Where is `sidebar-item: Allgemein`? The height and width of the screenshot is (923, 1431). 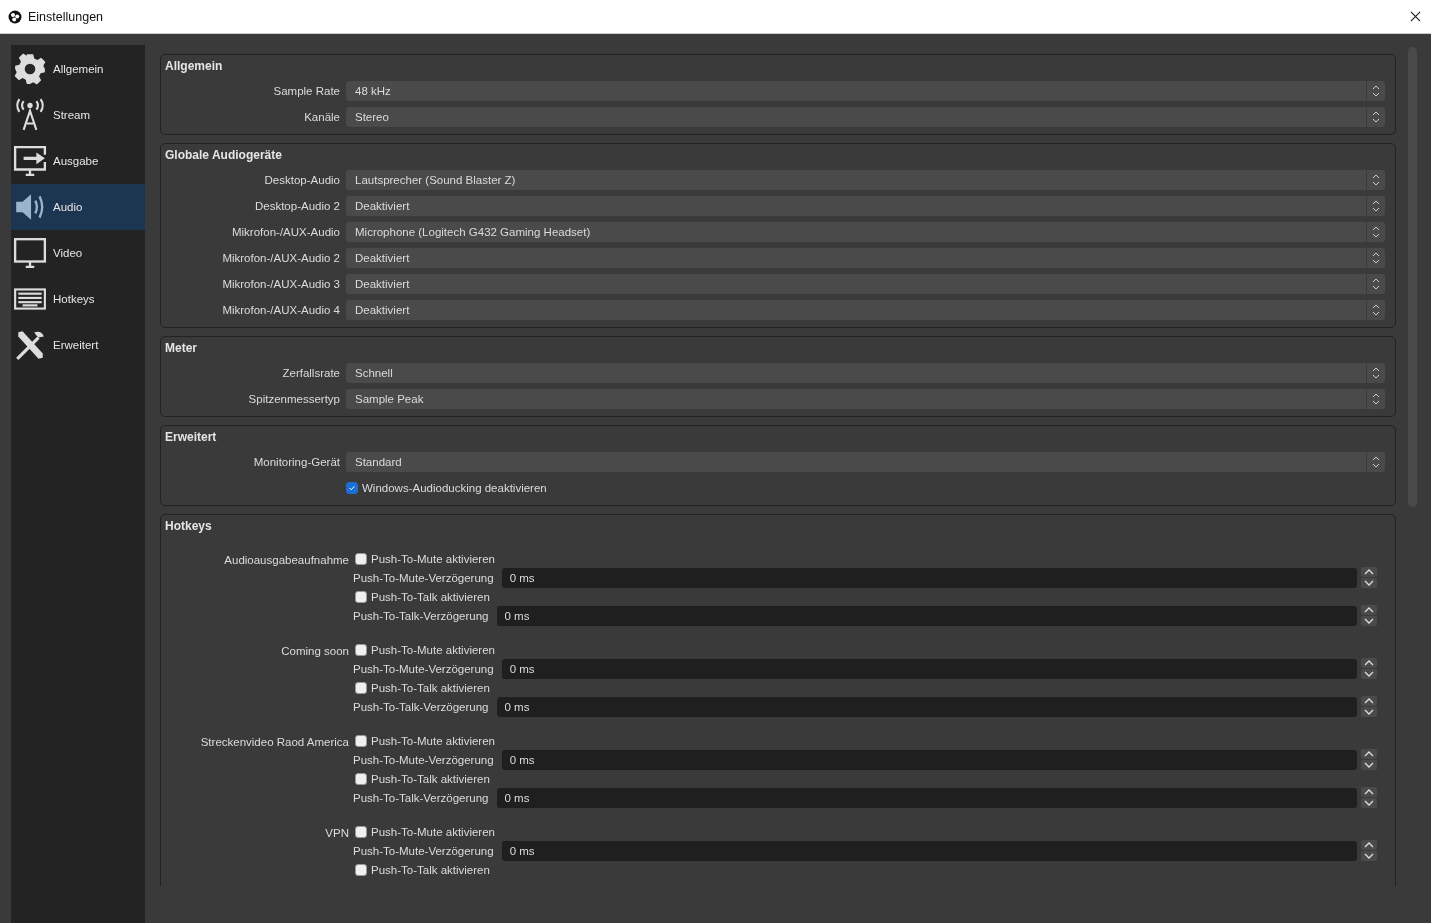 sidebar-item: Allgemein is located at coordinates (78, 69).